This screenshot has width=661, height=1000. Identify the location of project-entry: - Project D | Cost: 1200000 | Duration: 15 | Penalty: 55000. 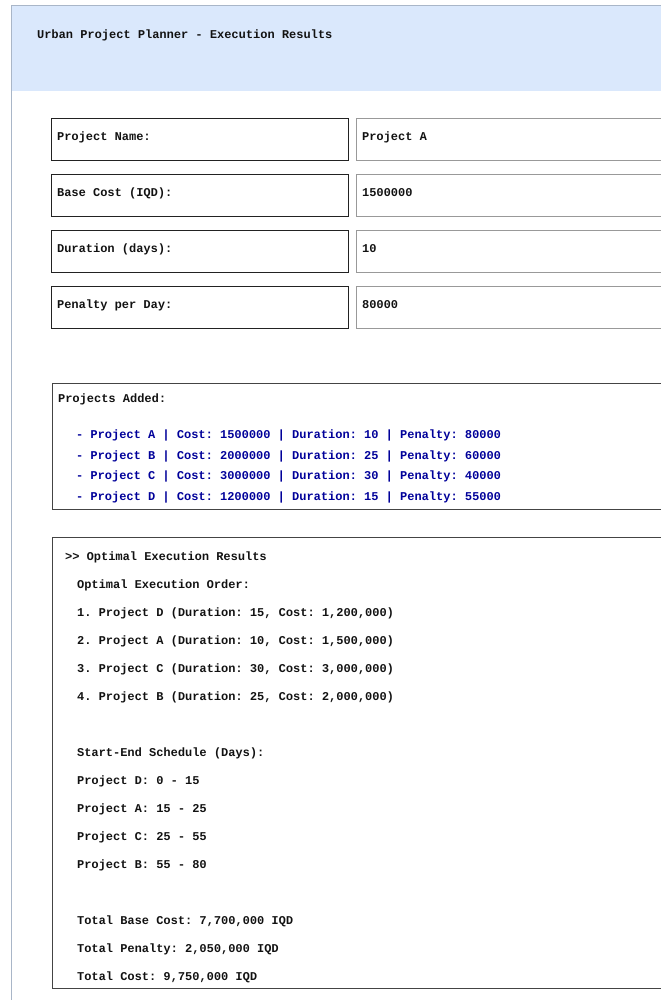
(289, 497).